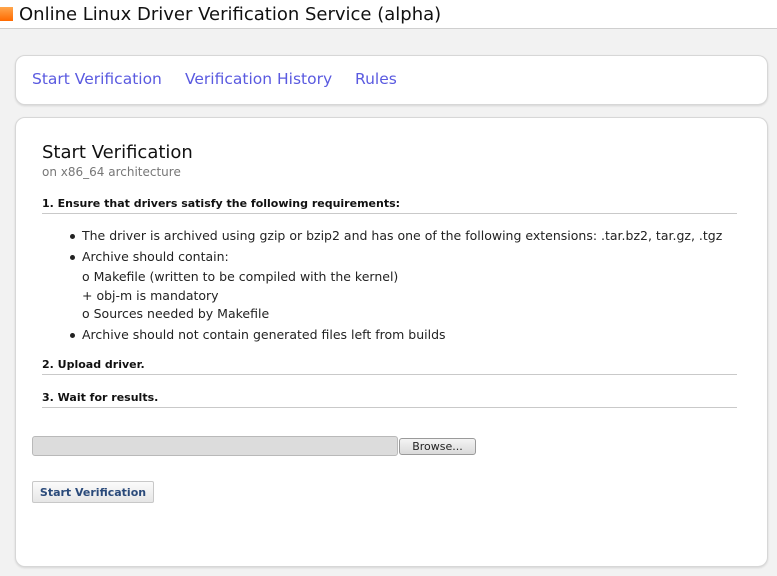  What do you see at coordinates (97, 79) in the screenshot?
I see `nav-start-verification-link: Start Verification` at bounding box center [97, 79].